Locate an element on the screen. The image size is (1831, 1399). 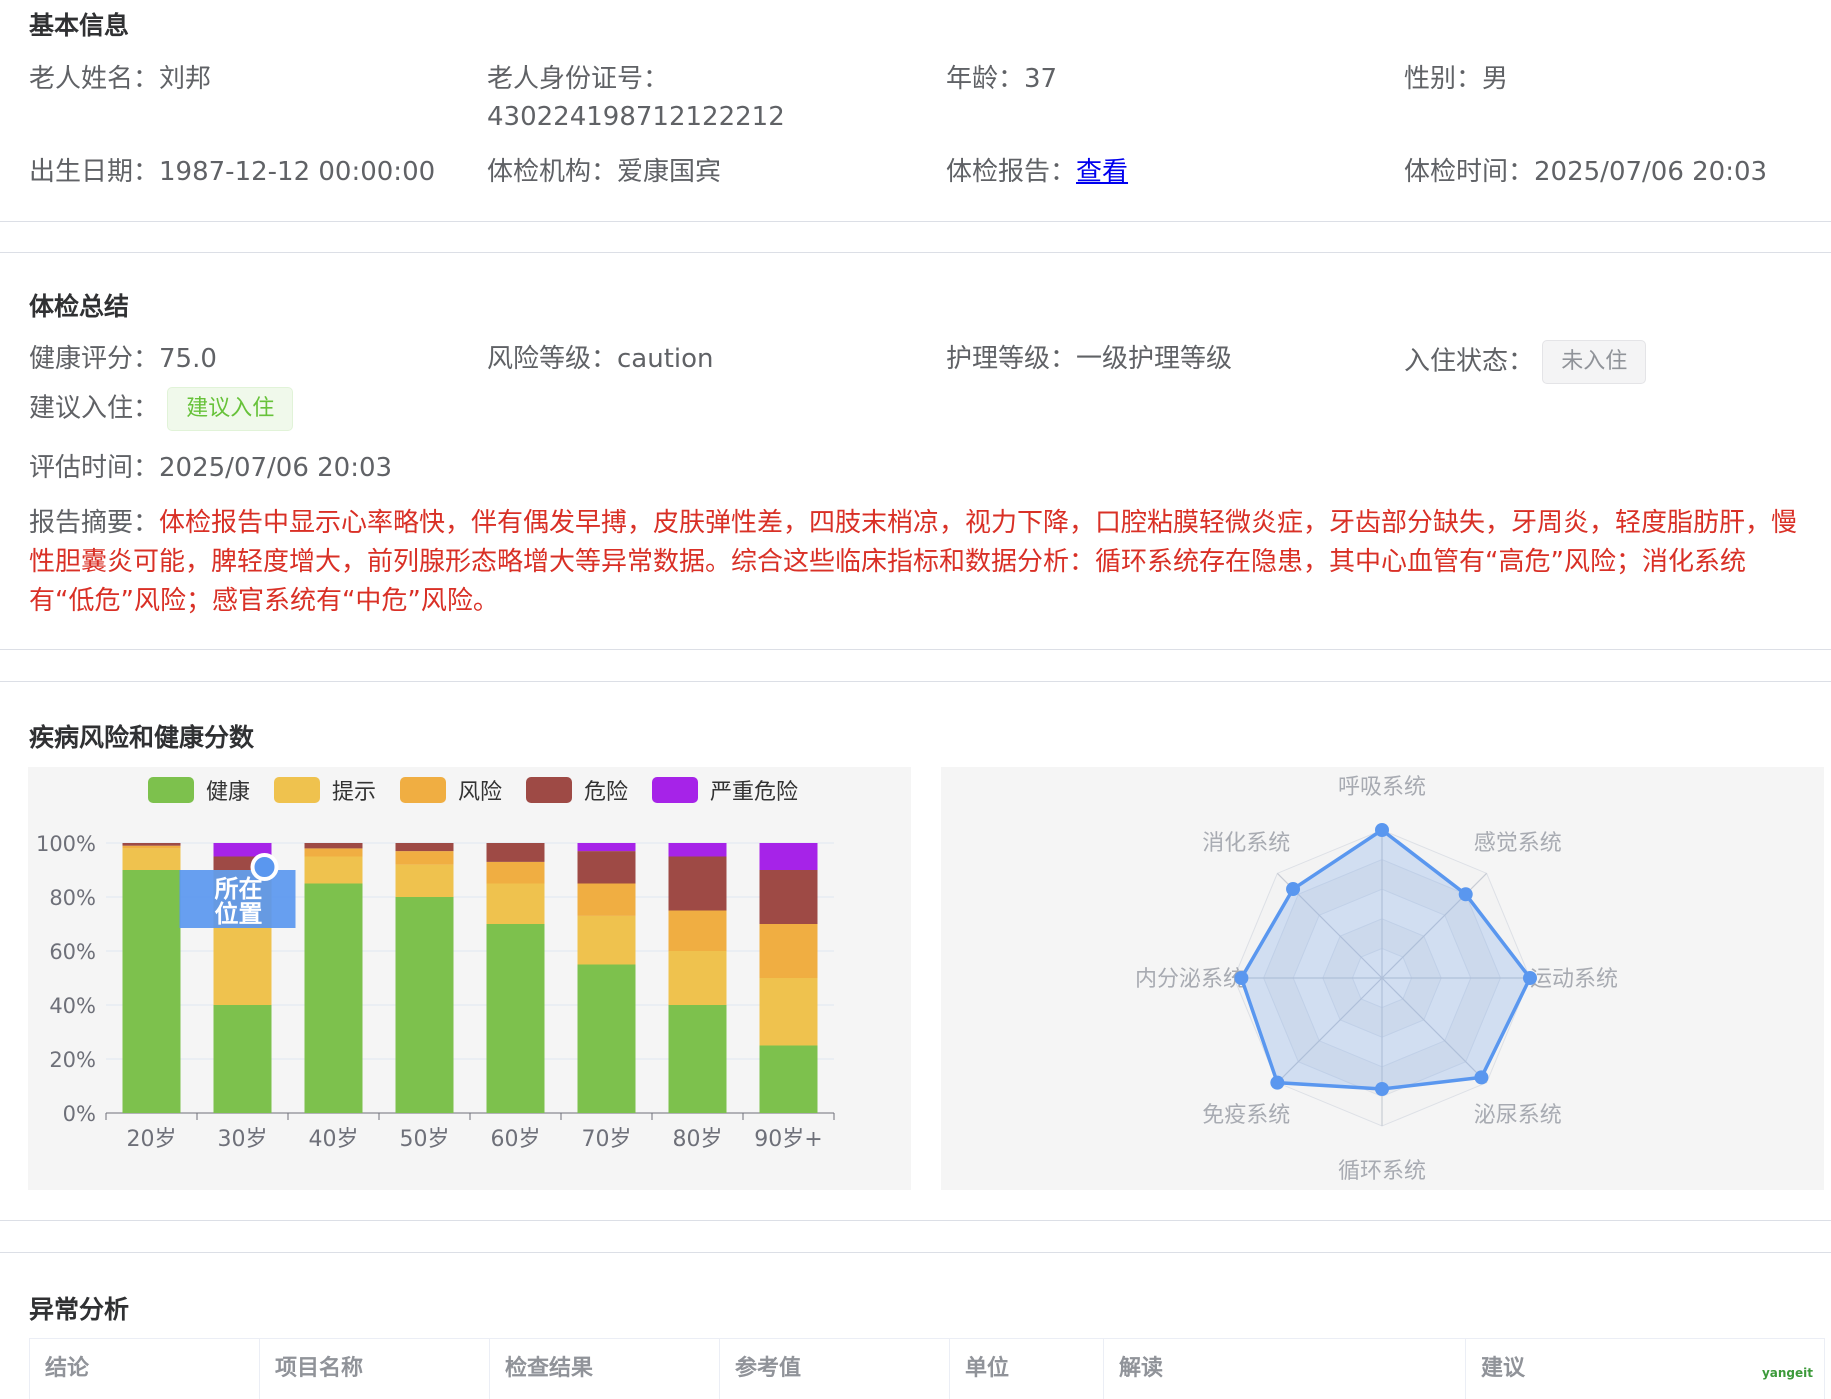
suggest-checkin-label: 建议入住： is located at coordinates (94, 408).